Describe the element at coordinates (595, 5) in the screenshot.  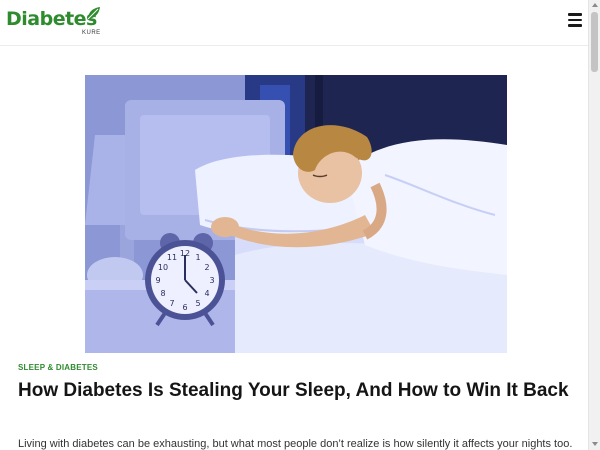
I see `scroll-up-arrow-icon` at that location.